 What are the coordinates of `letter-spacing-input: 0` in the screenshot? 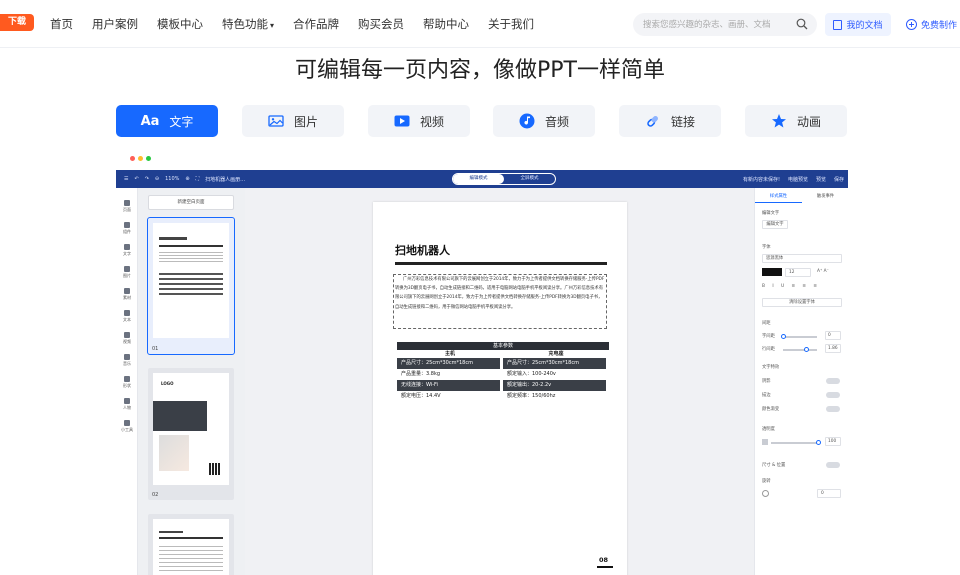 It's located at (833, 335).